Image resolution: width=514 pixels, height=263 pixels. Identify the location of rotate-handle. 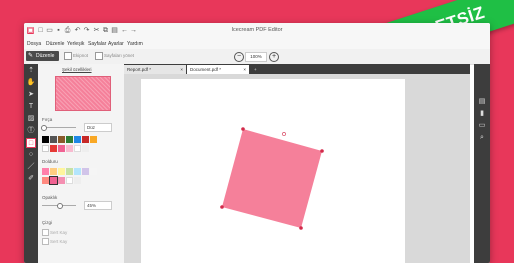
(284, 134).